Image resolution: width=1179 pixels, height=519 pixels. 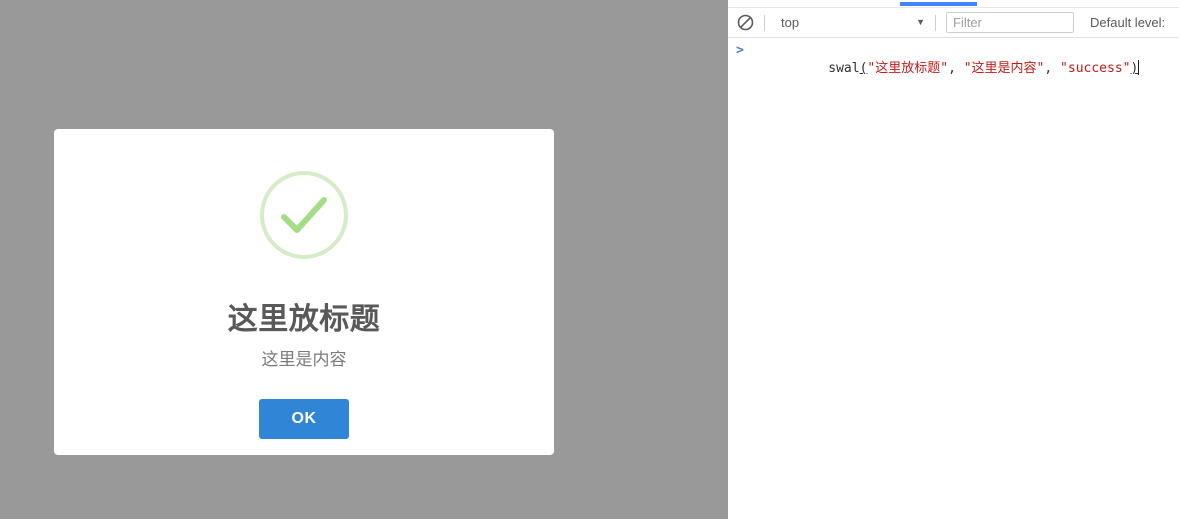 I want to click on active-tab-indicator, so click(x=938, y=4).